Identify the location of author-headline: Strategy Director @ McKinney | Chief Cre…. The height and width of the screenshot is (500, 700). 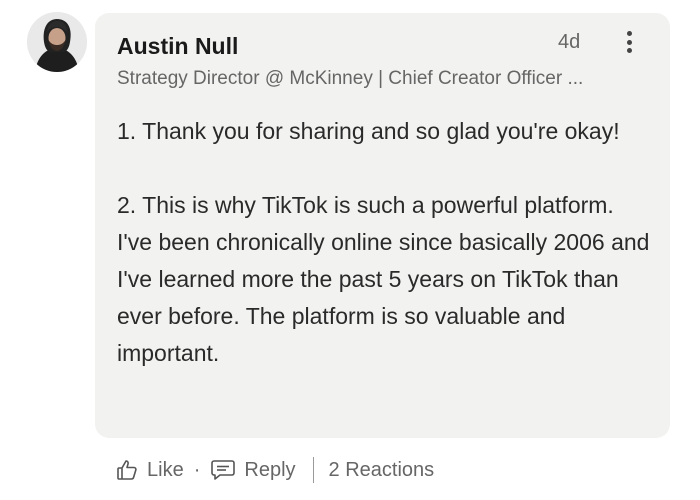
(350, 78).